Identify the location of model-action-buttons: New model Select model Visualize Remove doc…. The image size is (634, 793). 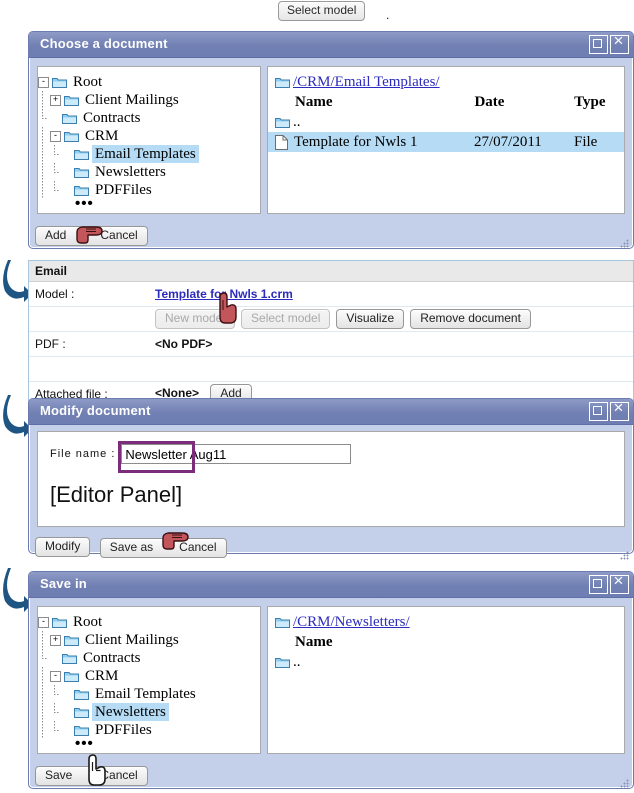
(391, 319).